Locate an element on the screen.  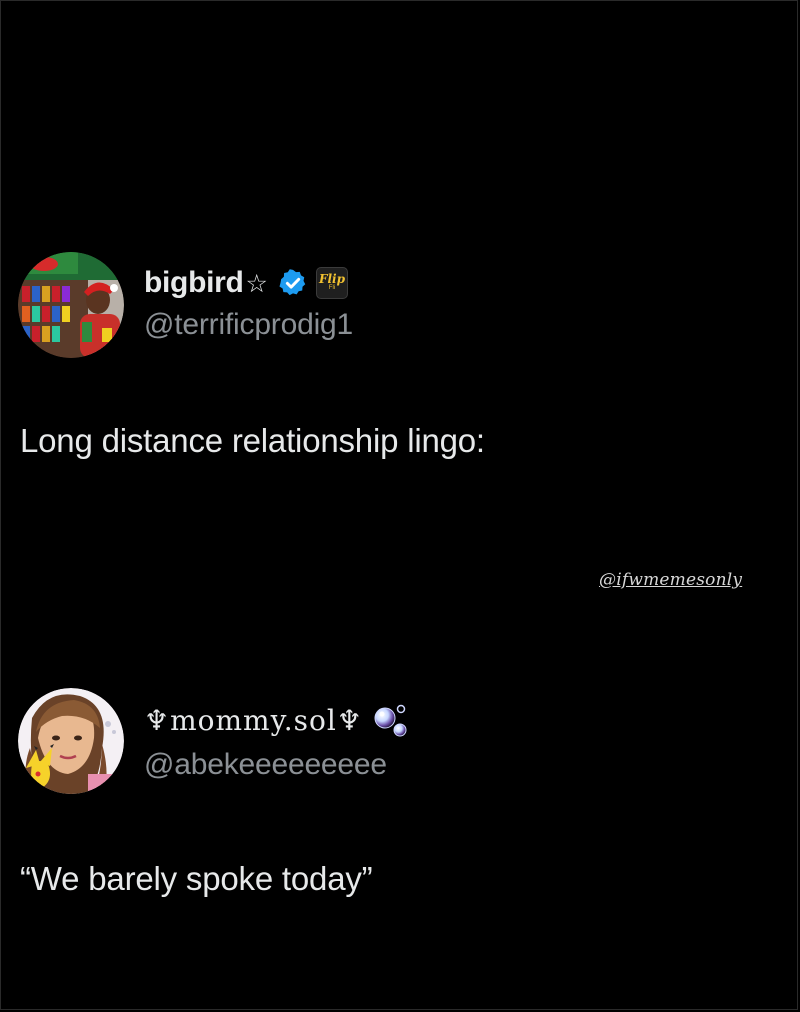
tweet-text: “We barely spoke today” is located at coordinates (196, 878).